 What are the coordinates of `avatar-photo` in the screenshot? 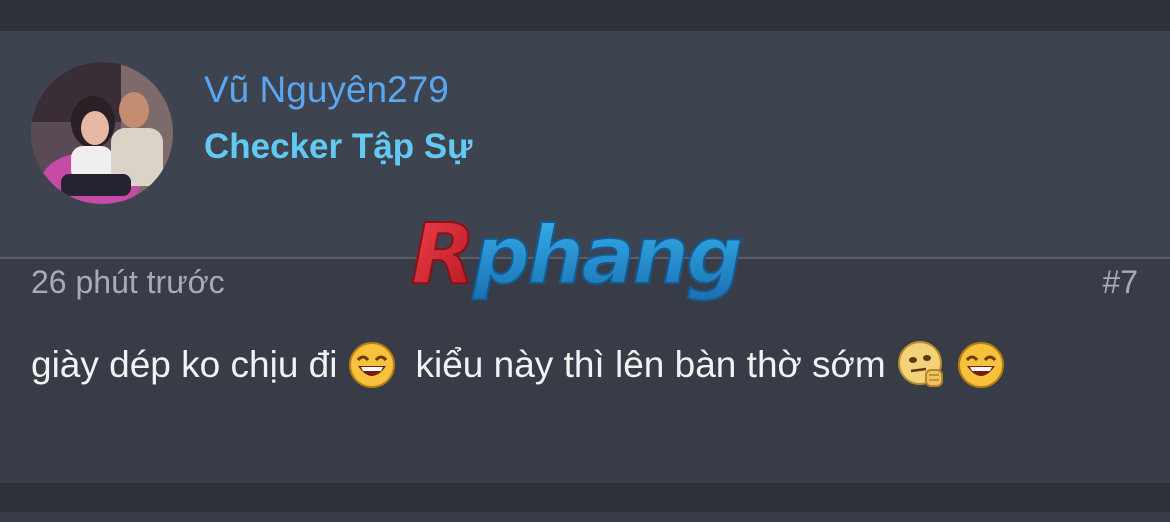 It's located at (102, 133).